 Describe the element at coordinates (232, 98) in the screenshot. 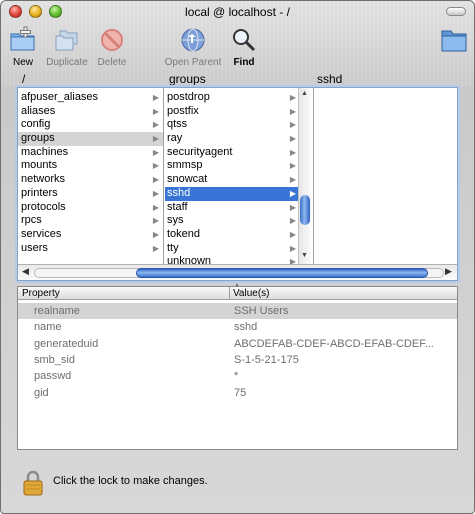

I see `groups-column-item: postdrop ▶` at that location.